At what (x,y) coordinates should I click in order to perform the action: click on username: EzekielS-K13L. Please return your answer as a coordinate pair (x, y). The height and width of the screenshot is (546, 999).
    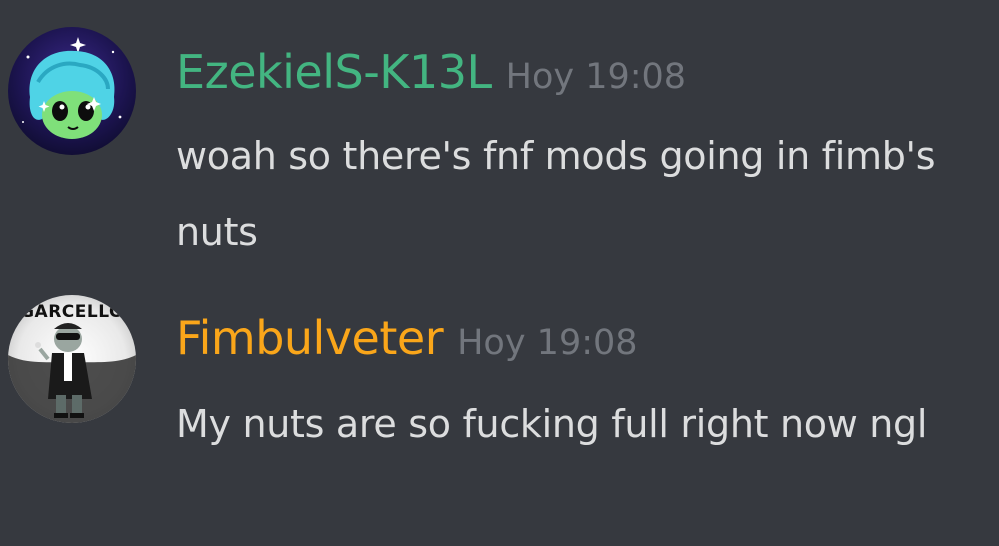
    Looking at the image, I should click on (334, 72).